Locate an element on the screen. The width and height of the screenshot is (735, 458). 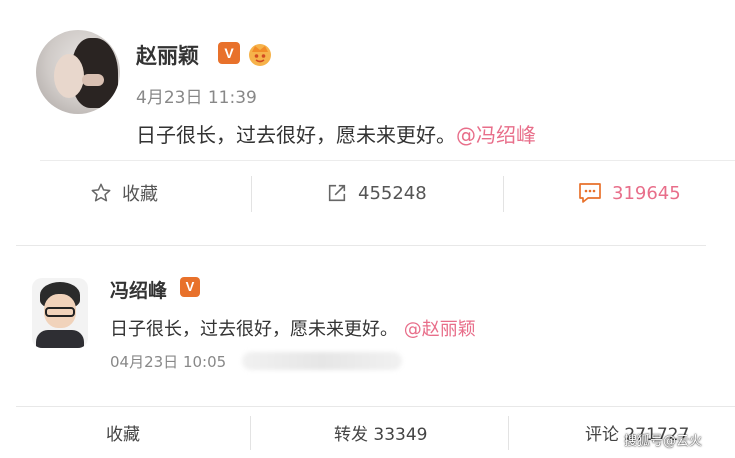
mention-link: @冯绍峰 is located at coordinates (496, 135).